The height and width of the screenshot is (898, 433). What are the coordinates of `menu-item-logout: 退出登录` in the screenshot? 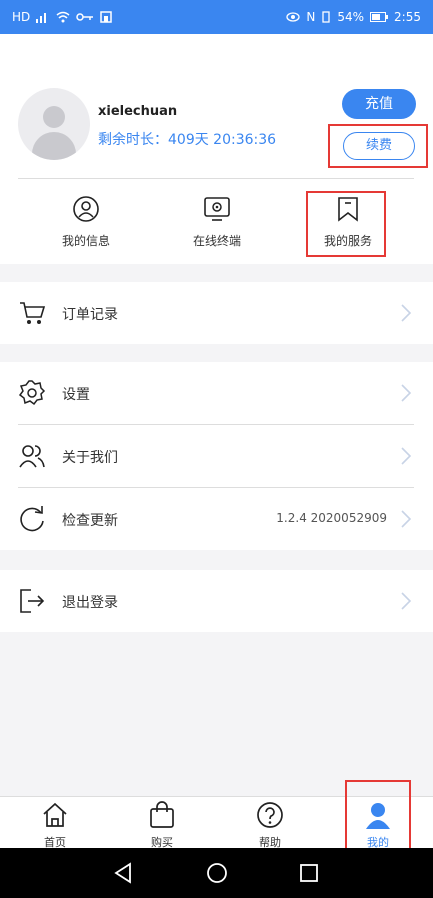 It's located at (216, 601).